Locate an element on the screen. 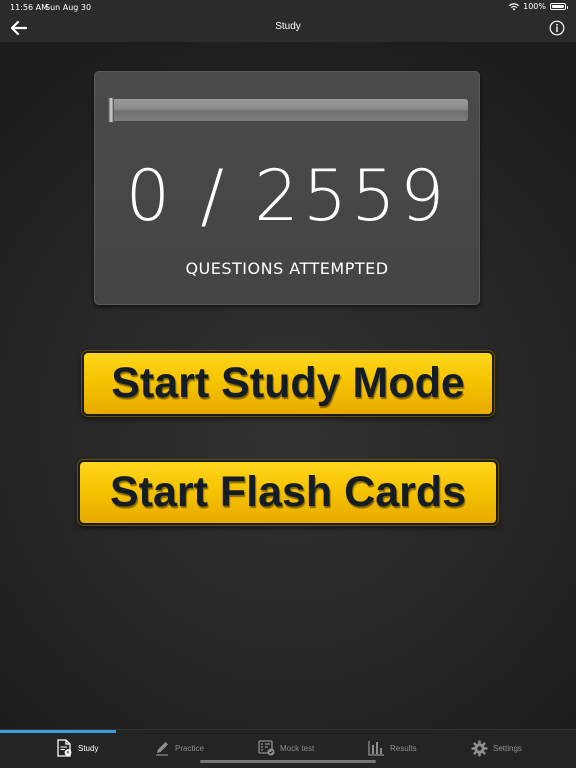 This screenshot has height=768, width=576. battery-icon is located at coordinates (559, 6).